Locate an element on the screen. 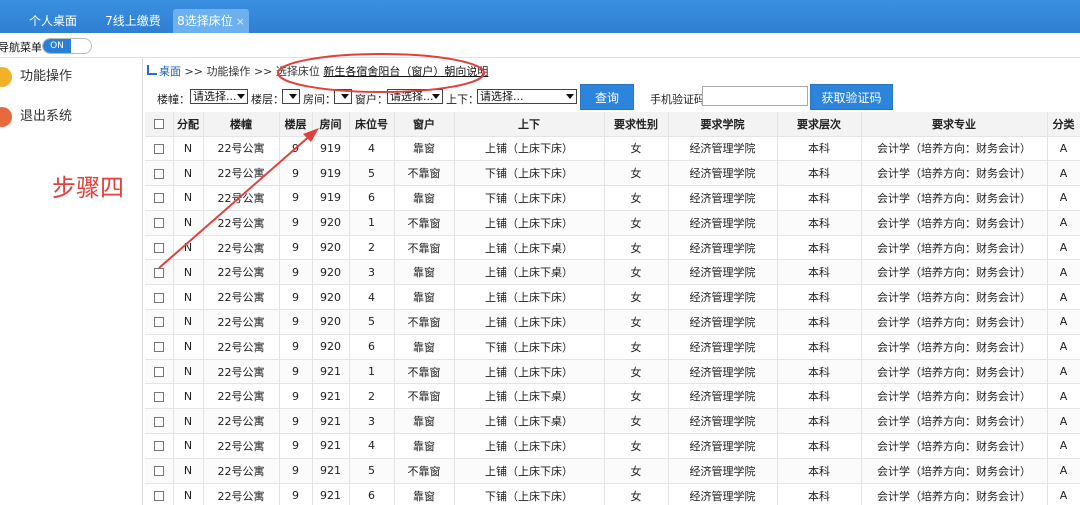 The image size is (1080, 505). breadcrumb-home-link: 桌面 is located at coordinates (170, 71).